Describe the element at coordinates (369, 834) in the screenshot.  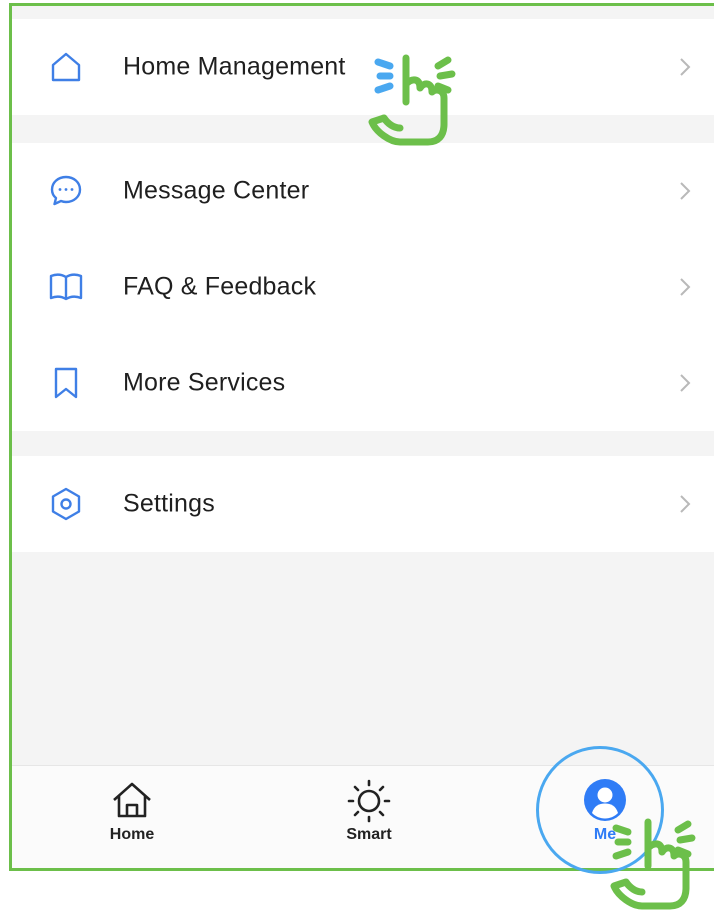
I see `tab-label: Smart` at that location.